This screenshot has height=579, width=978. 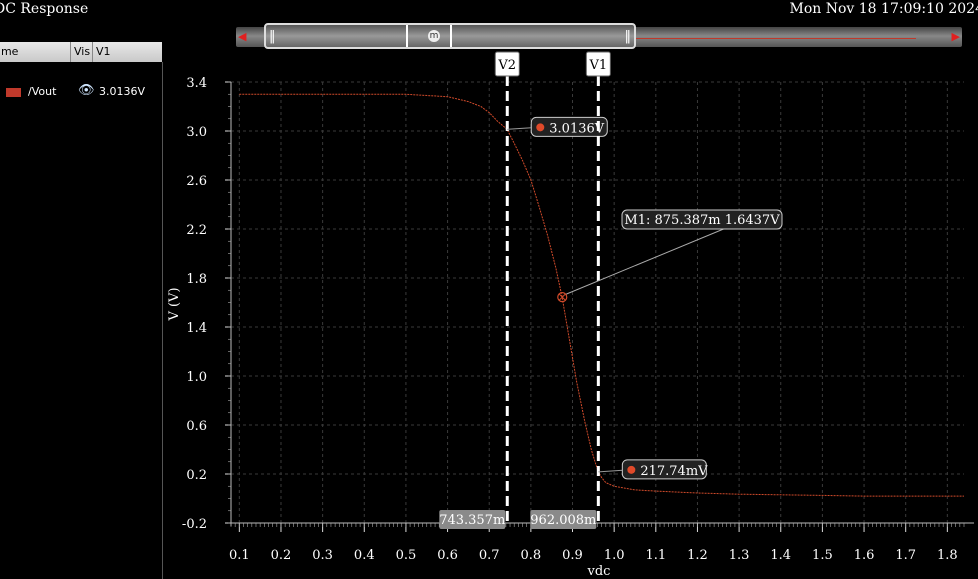 I want to click on x-tick-label: 1.2, so click(x=697, y=555).